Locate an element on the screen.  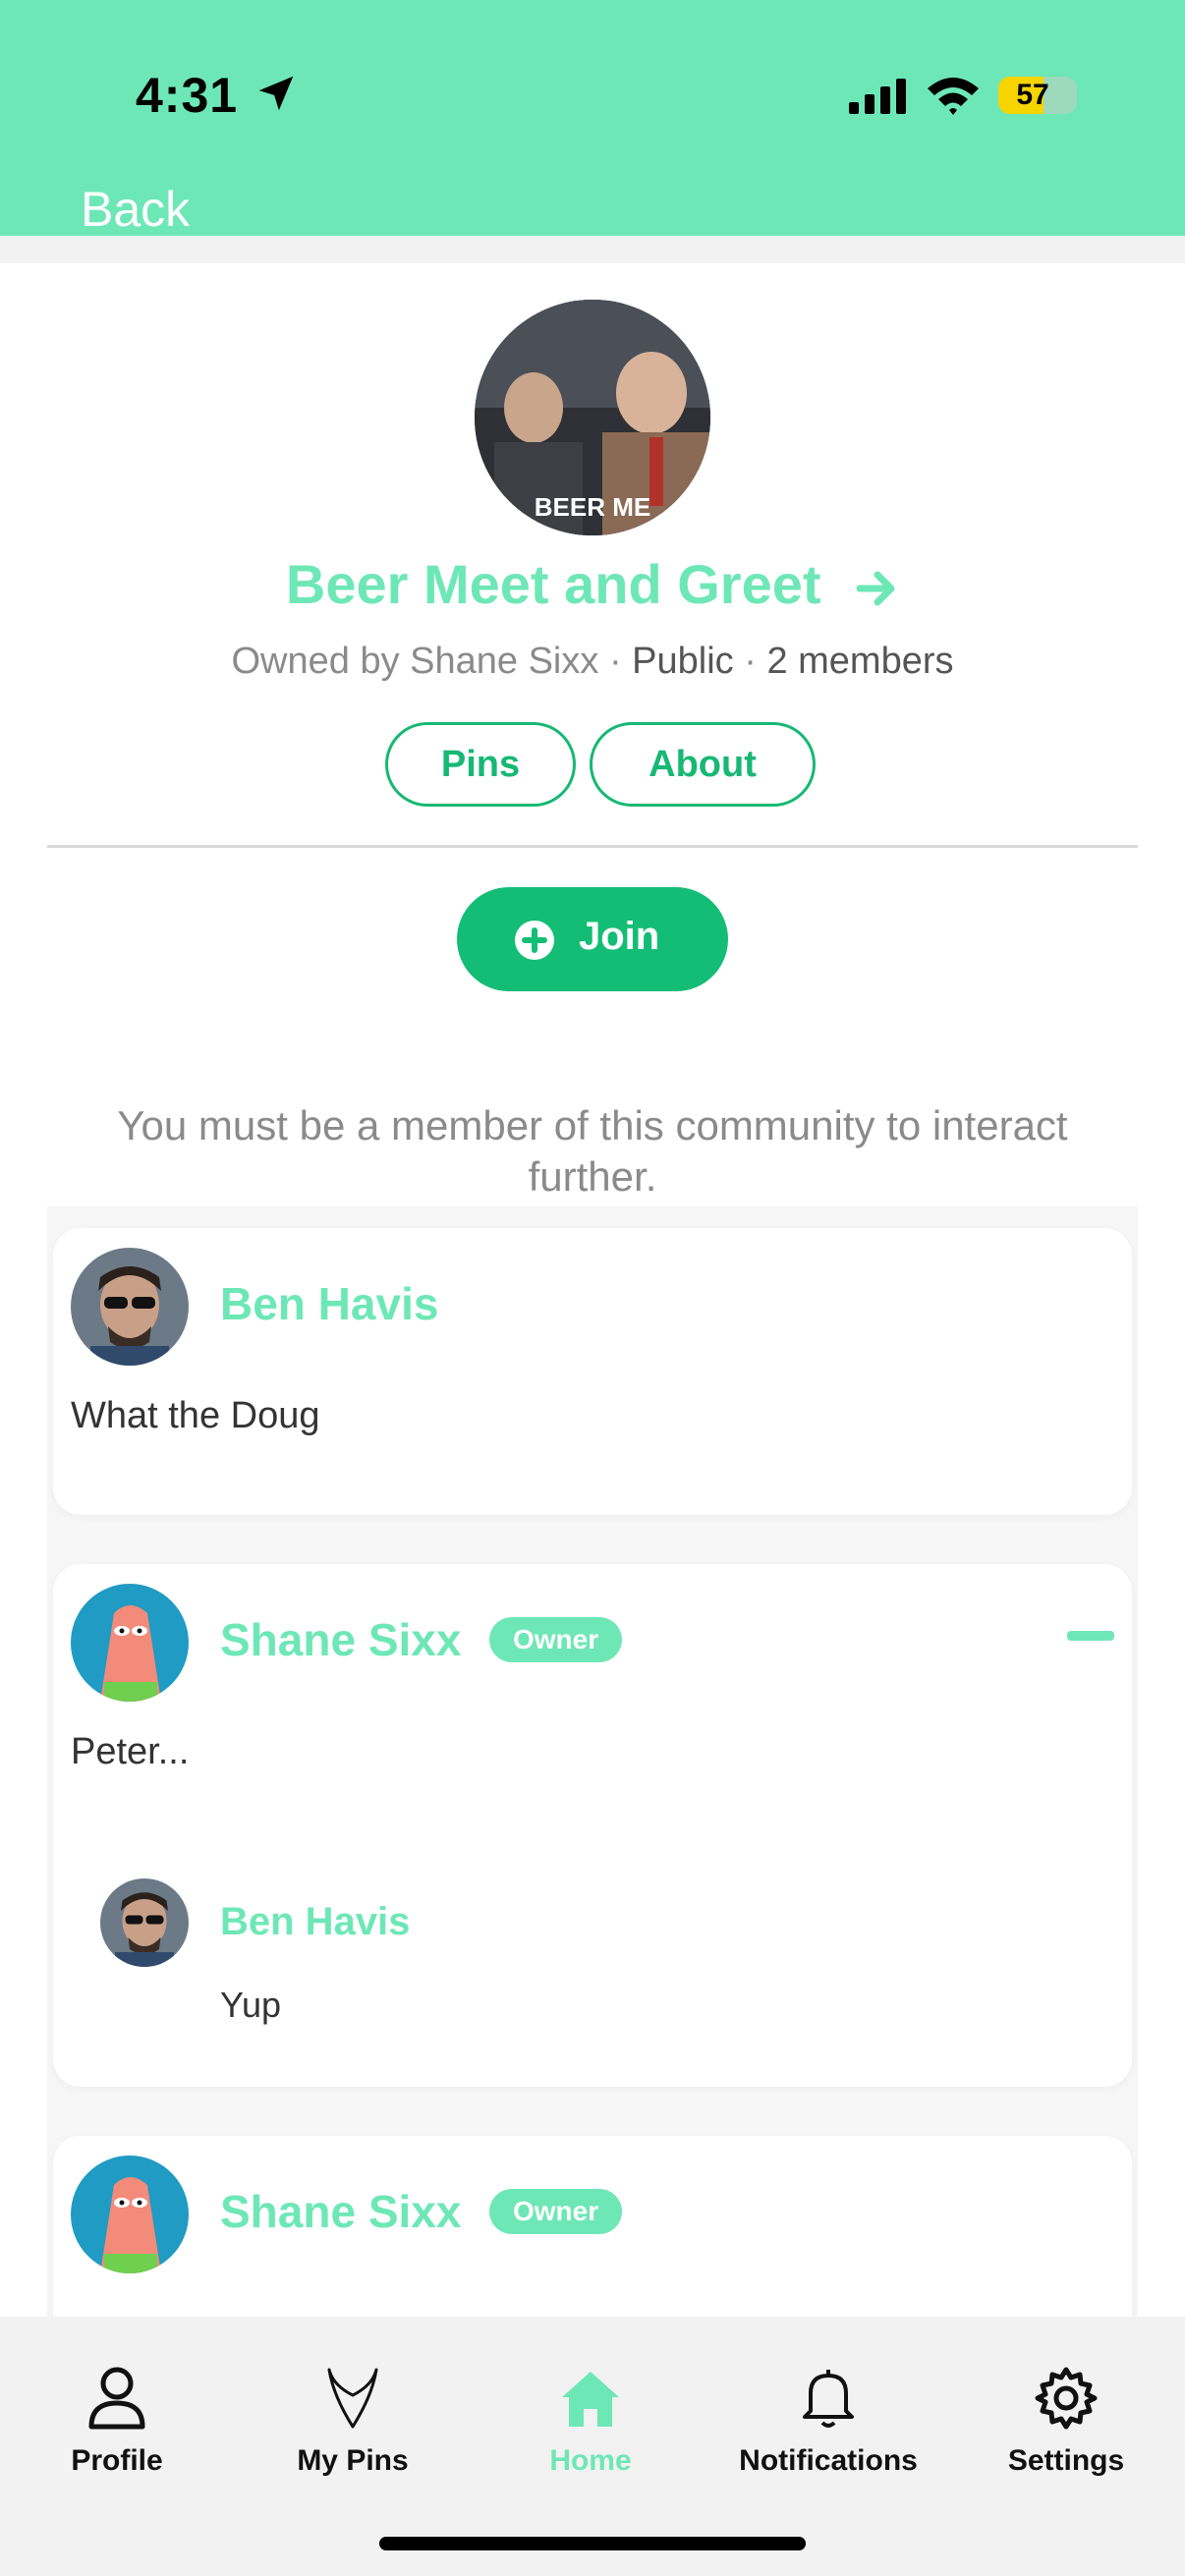
cellular-signal-icon is located at coordinates (879, 99).